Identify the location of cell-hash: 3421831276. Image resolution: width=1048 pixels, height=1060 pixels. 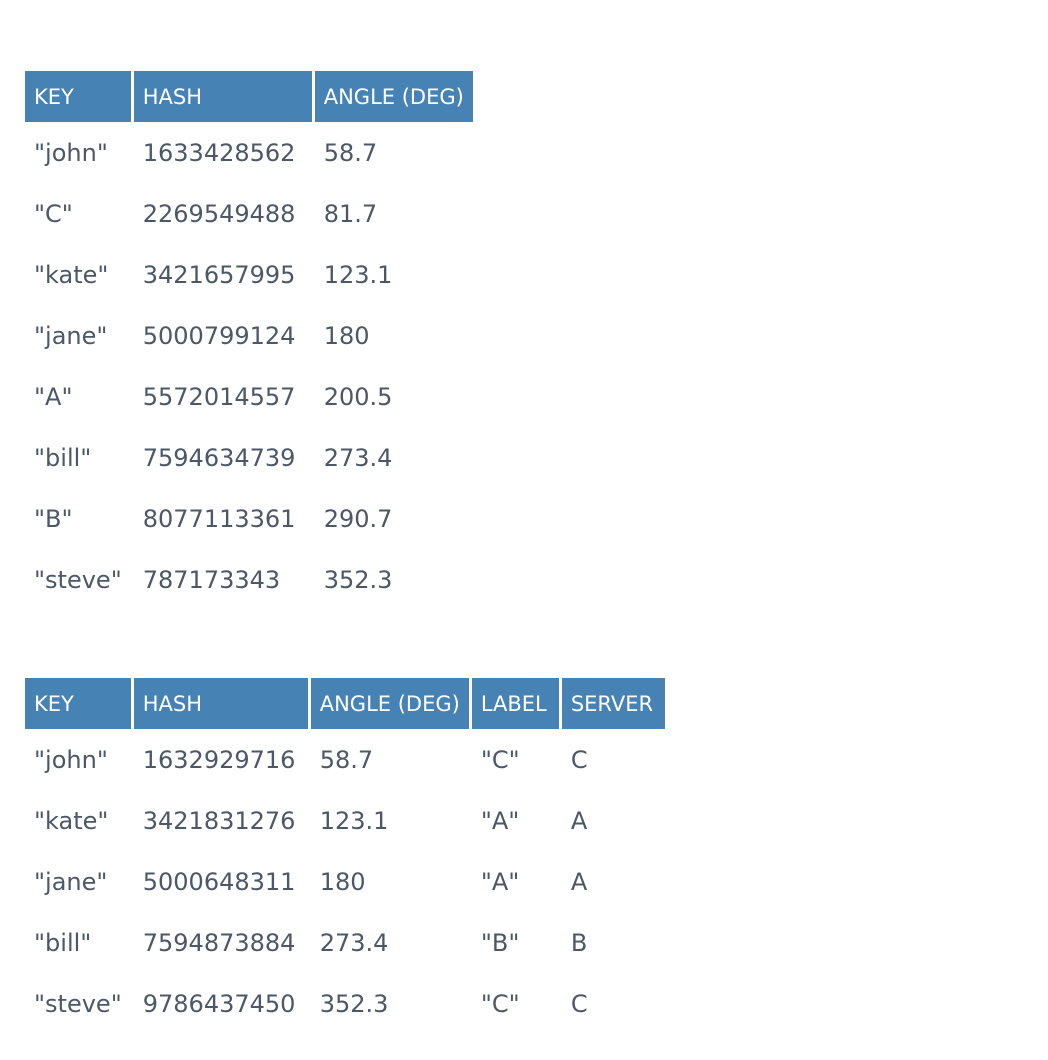
(219, 820).